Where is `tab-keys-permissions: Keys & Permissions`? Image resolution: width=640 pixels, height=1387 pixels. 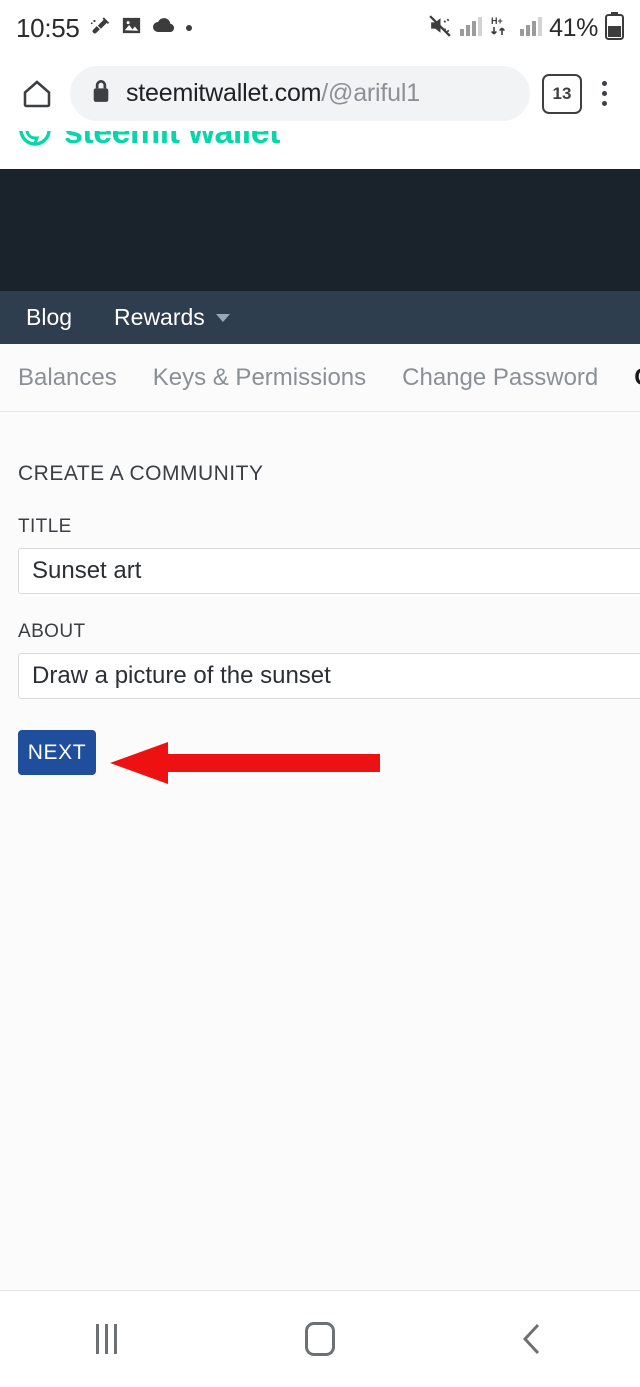 tab-keys-permissions: Keys & Permissions is located at coordinates (259, 378).